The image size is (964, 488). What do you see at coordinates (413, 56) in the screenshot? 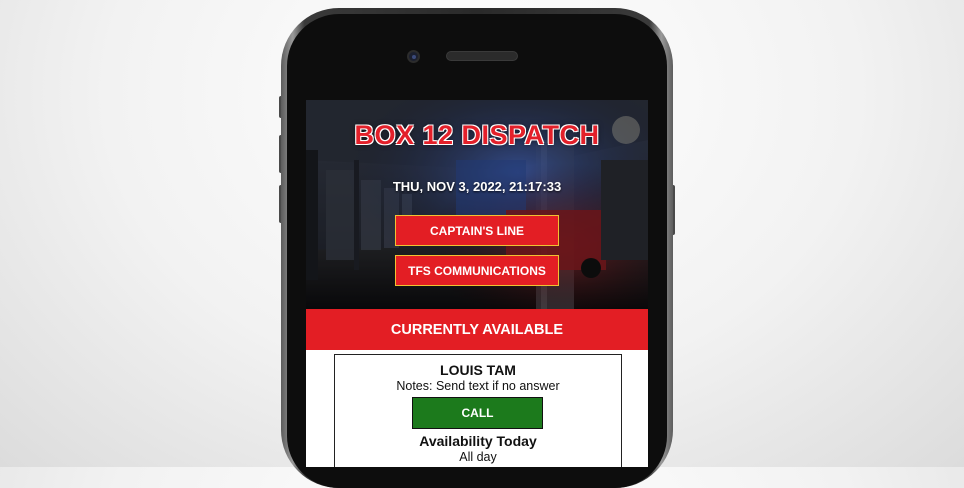
I see `front-camera` at bounding box center [413, 56].